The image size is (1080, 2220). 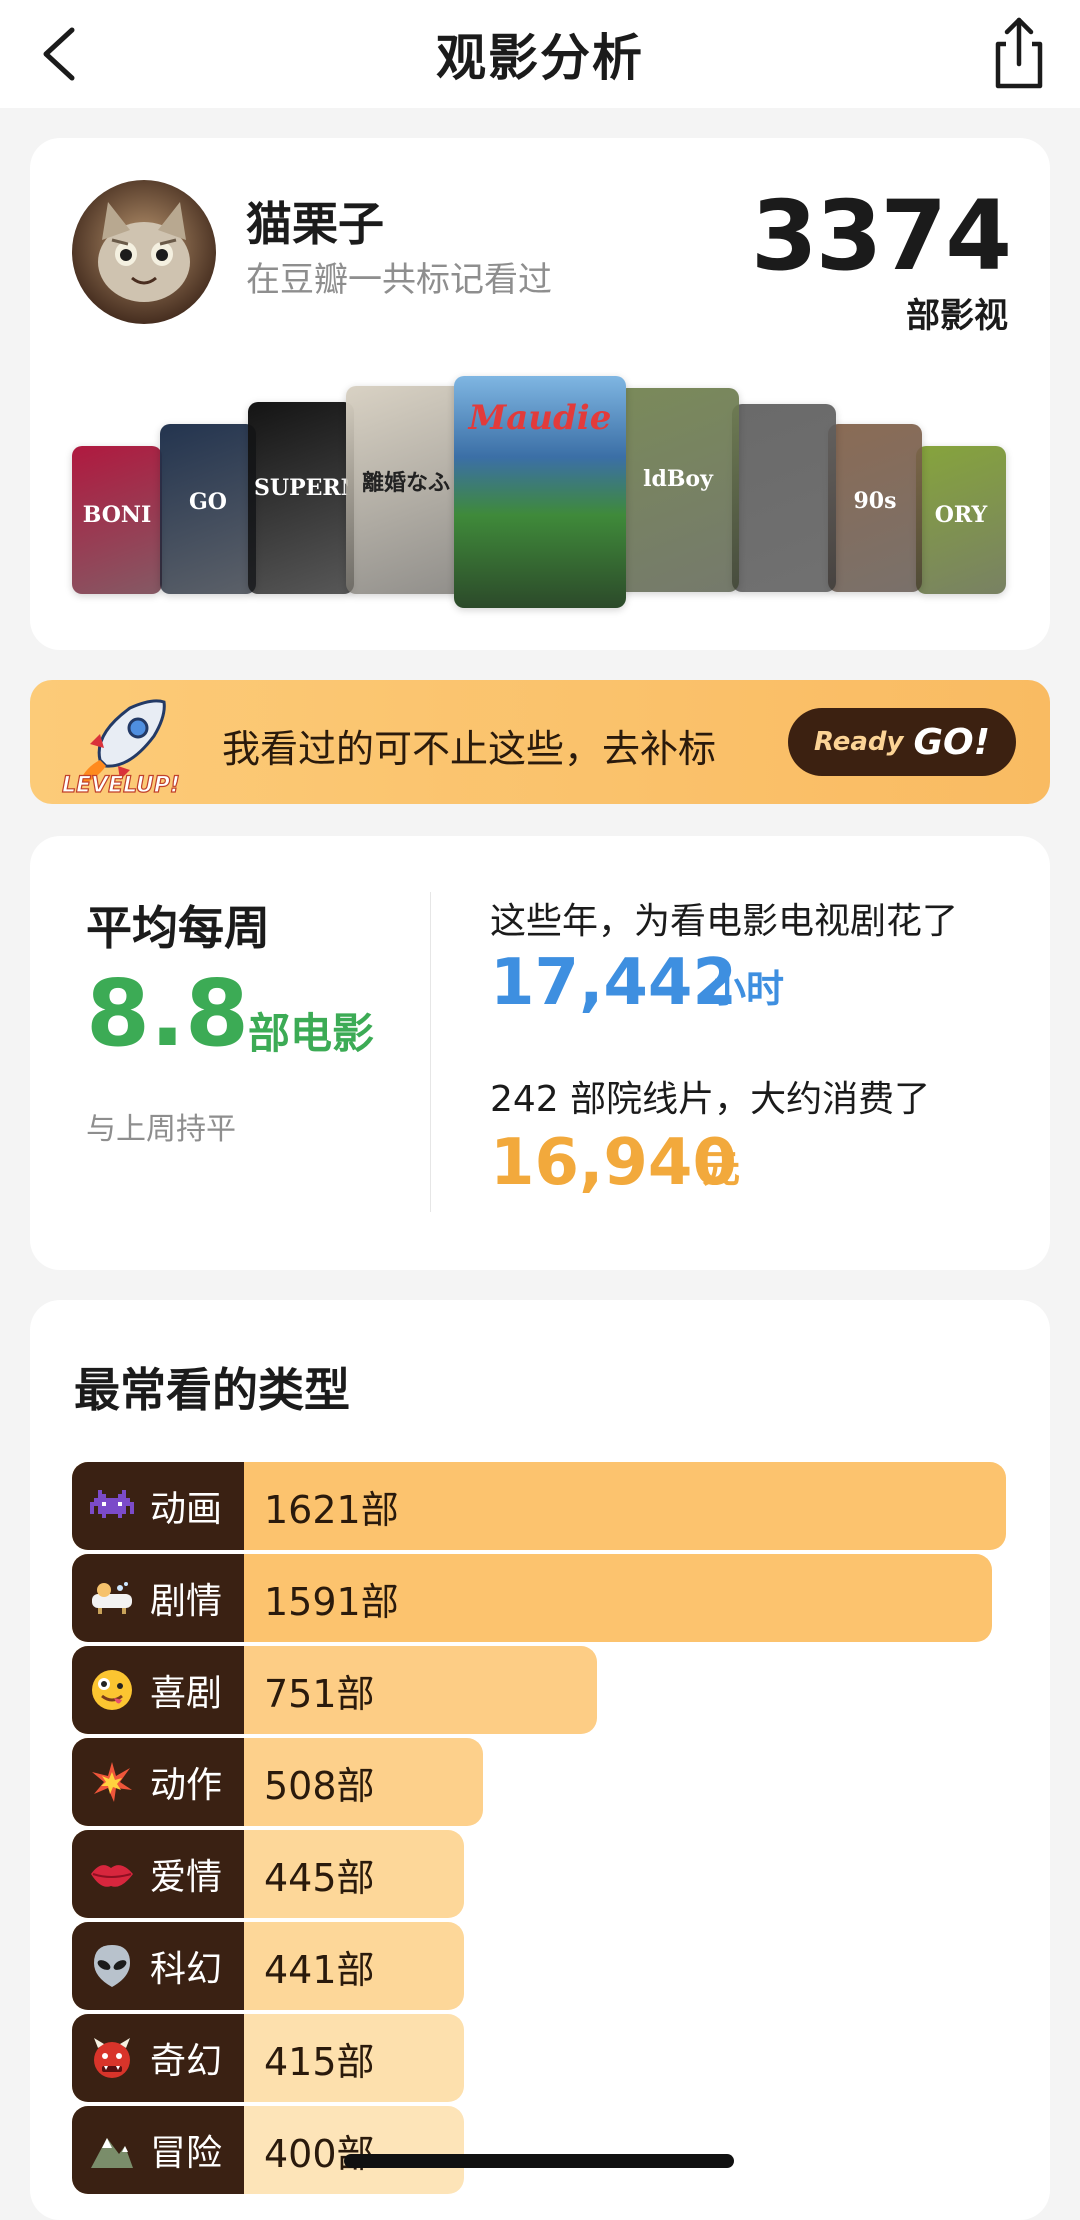 I want to click on total-watched-count: 3374, so click(x=881, y=236).